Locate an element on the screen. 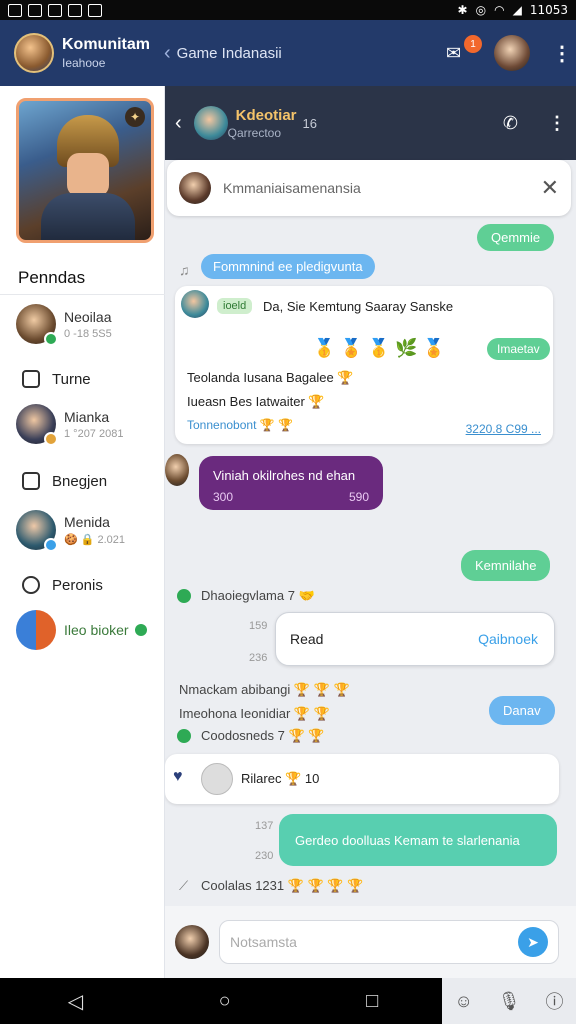  chat-header: ‹ Kdeotiar Qarrectoo 16 ✆ ⋮ is located at coordinates (370, 123).